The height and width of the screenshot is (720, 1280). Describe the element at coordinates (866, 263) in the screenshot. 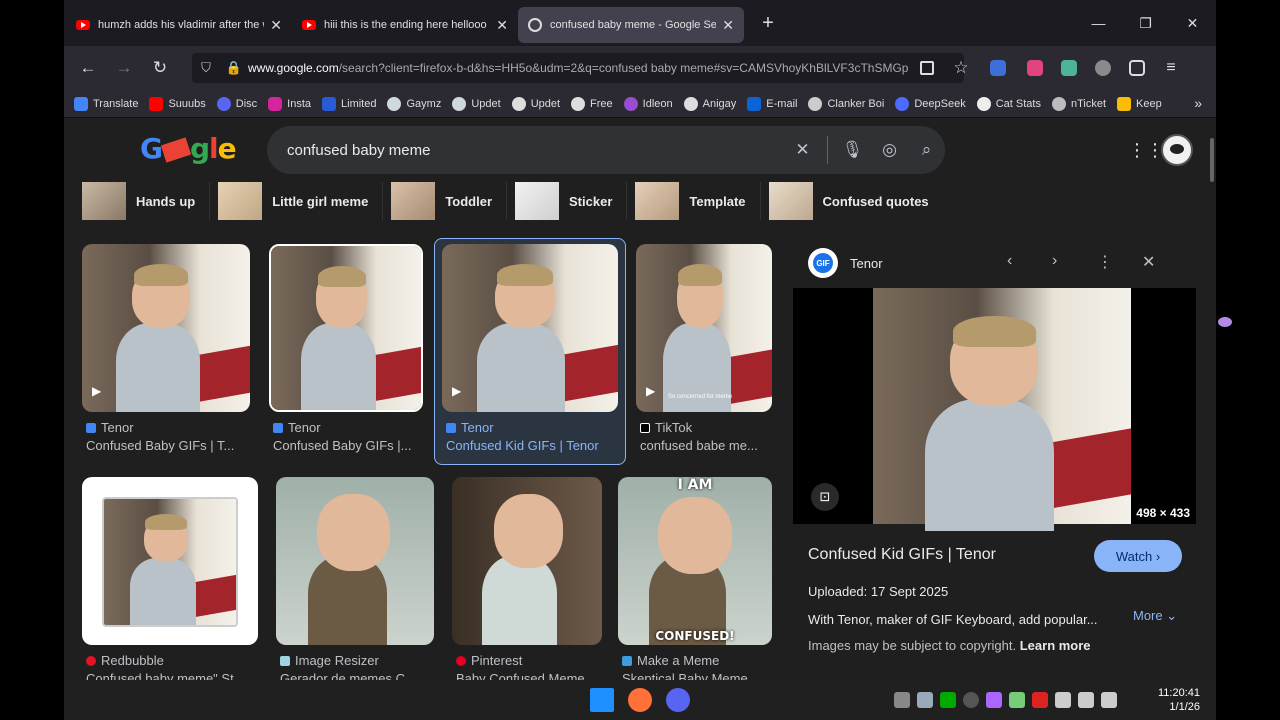

I see `panel-source-name: Tenor` at that location.